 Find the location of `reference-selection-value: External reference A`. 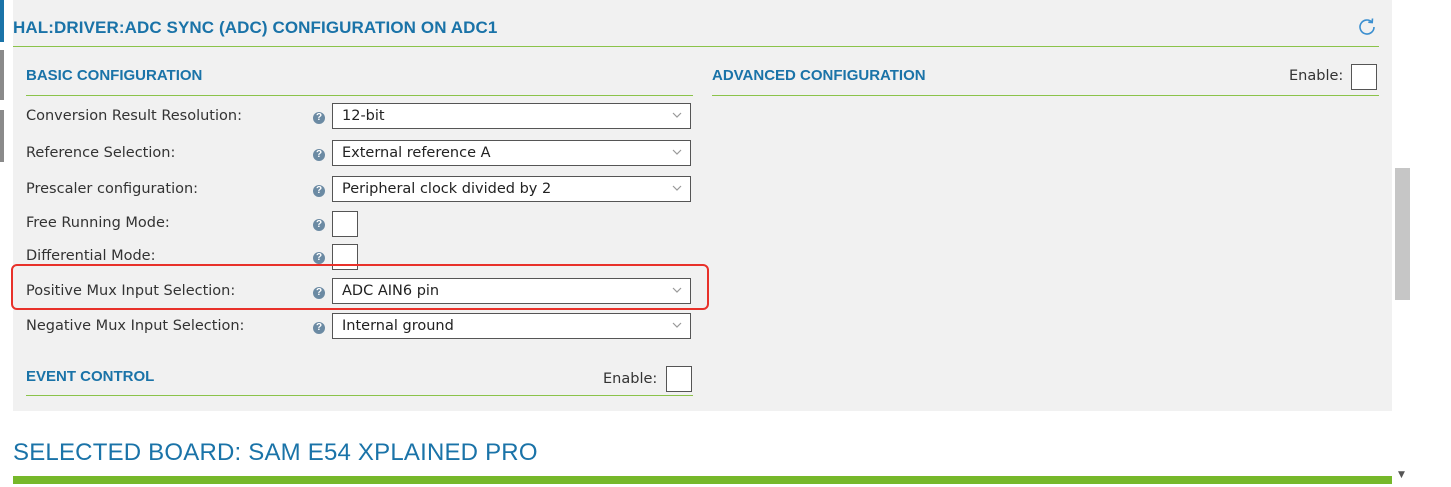

reference-selection-value: External reference A is located at coordinates (416, 153).